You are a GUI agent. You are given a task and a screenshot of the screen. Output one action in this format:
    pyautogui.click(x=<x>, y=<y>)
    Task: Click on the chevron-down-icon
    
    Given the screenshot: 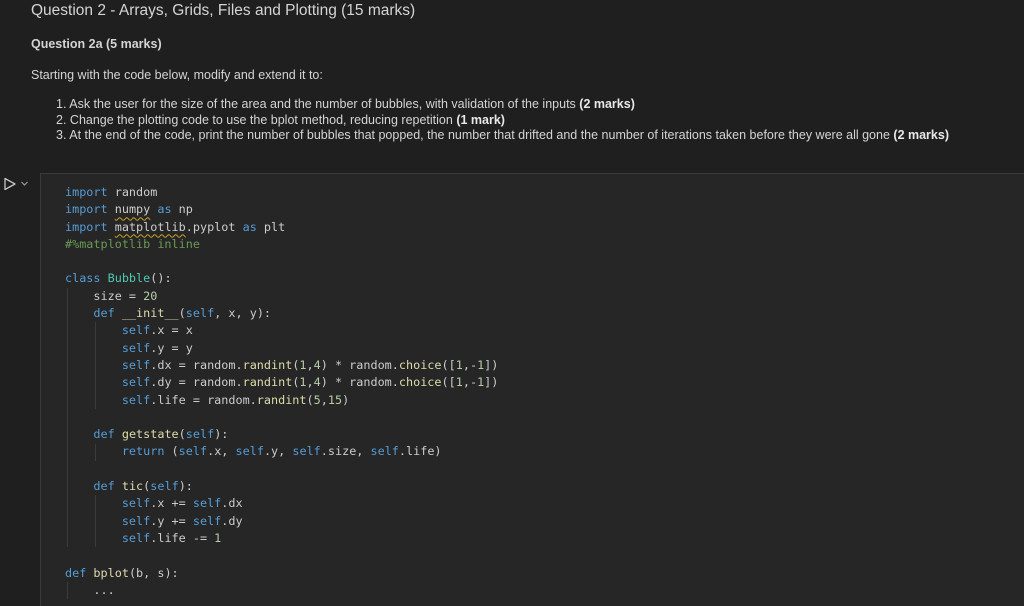 What is the action you would take?
    pyautogui.click(x=24, y=183)
    